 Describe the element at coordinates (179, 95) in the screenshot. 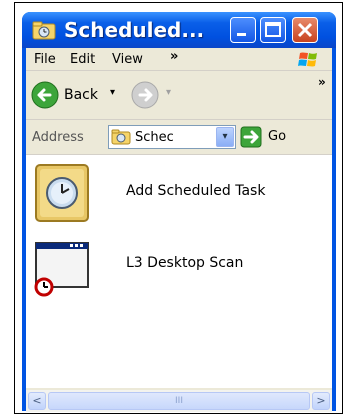

I see `standard-toolbar: Back ▾ ▾ »` at that location.